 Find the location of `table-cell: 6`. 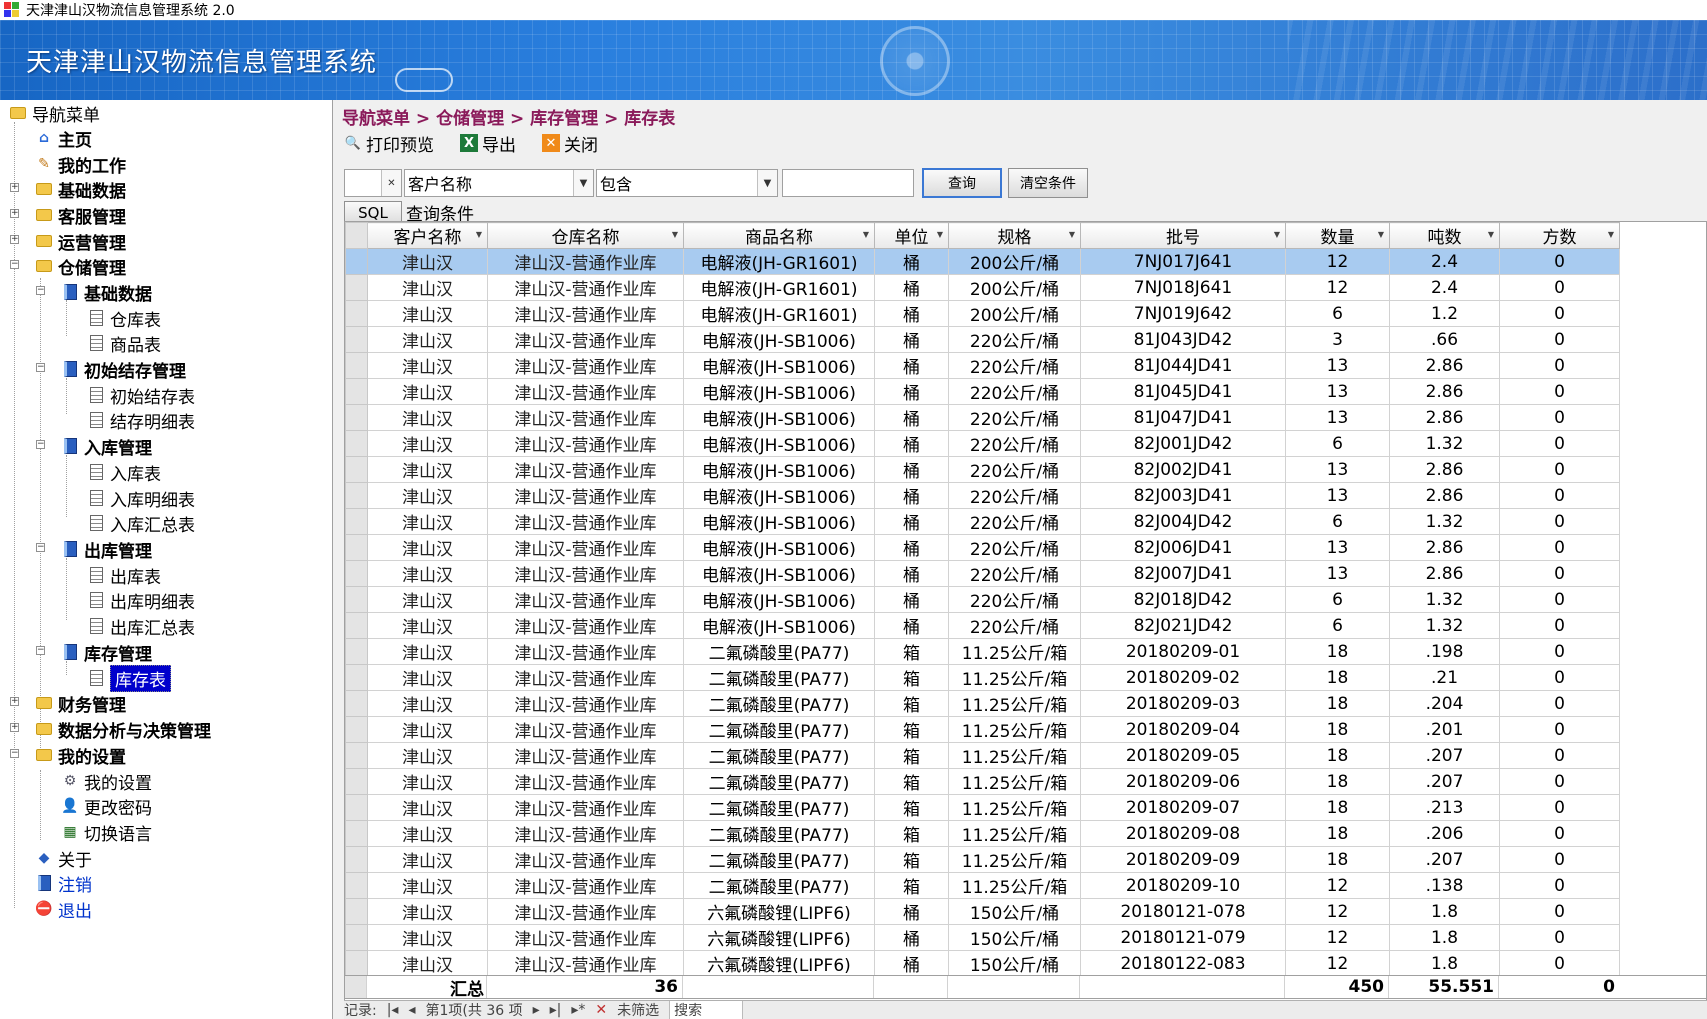

table-cell: 6 is located at coordinates (1337, 313).